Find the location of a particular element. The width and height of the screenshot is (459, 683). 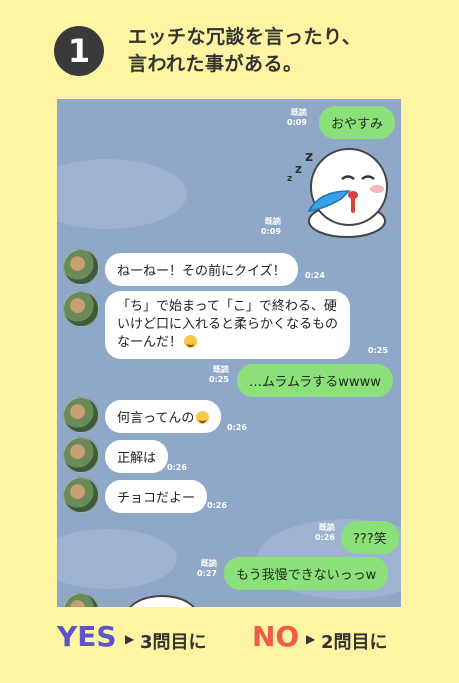

their-message-bubble: 何言ってんの is located at coordinates (163, 416).